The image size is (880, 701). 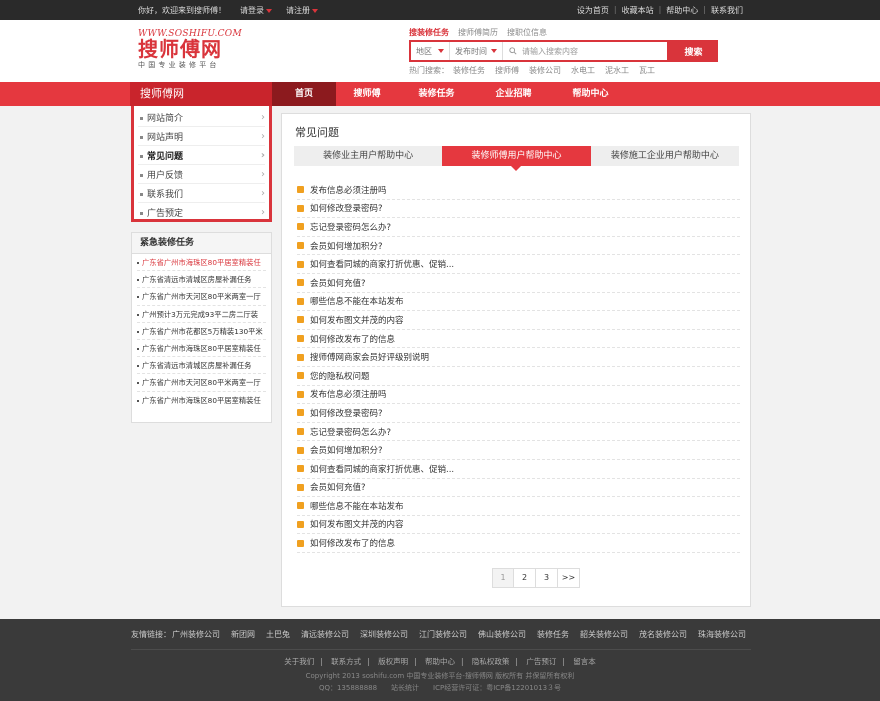 What do you see at coordinates (302, 10) in the screenshot?
I see `register-link: 请注册` at bounding box center [302, 10].